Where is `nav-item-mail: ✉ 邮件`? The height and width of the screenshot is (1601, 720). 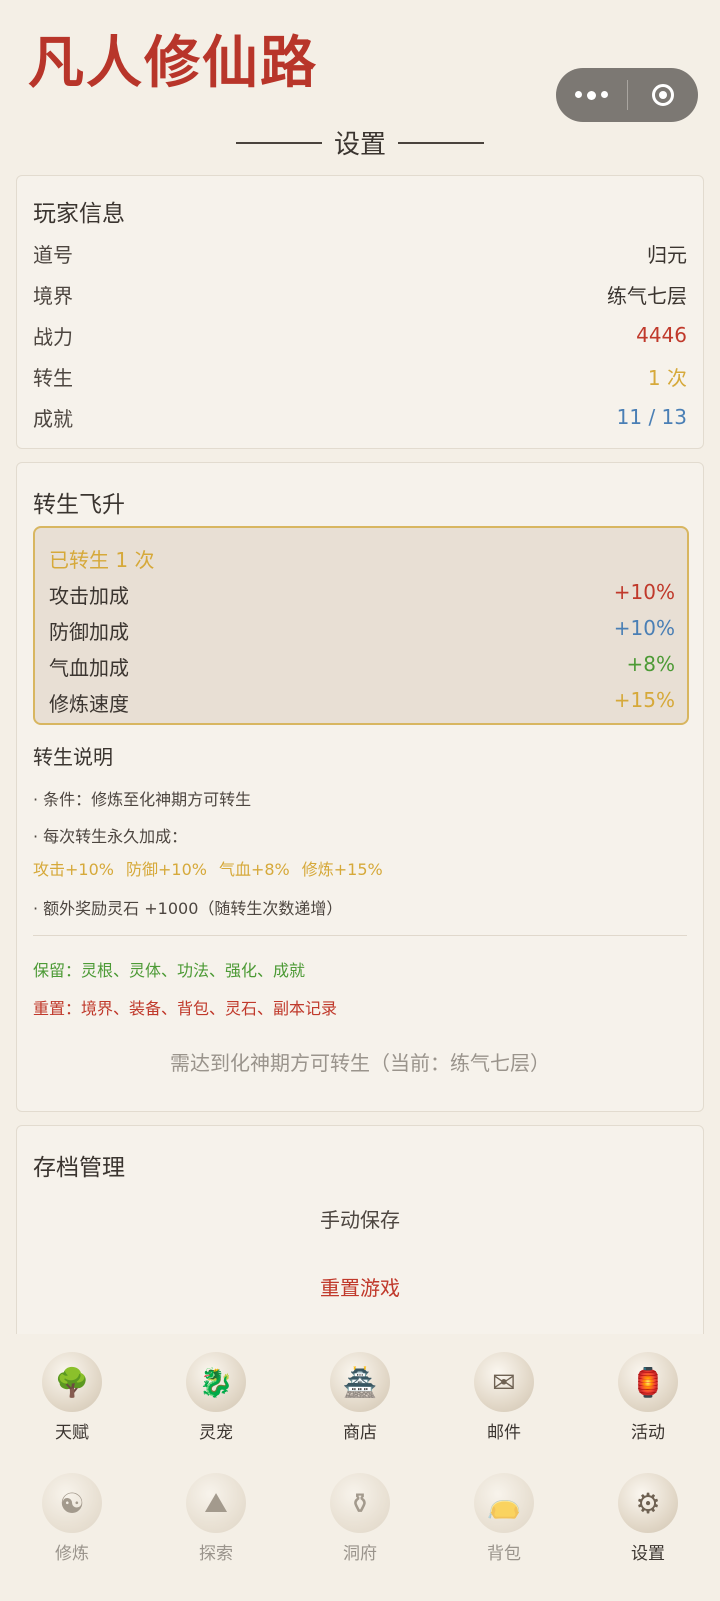
nav-item-mail: ✉ 邮件 is located at coordinates (504, 1397).